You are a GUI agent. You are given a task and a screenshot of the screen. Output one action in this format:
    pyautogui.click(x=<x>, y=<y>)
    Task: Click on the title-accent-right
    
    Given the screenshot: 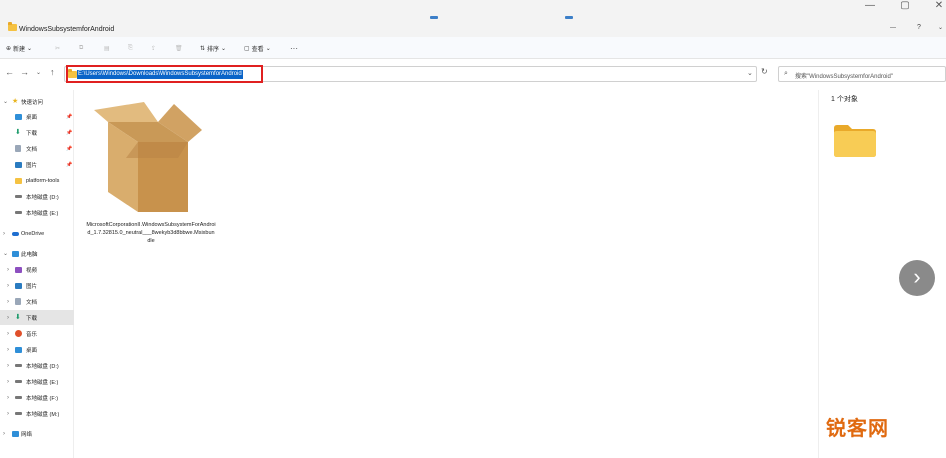 What is the action you would take?
    pyautogui.click(x=569, y=17)
    